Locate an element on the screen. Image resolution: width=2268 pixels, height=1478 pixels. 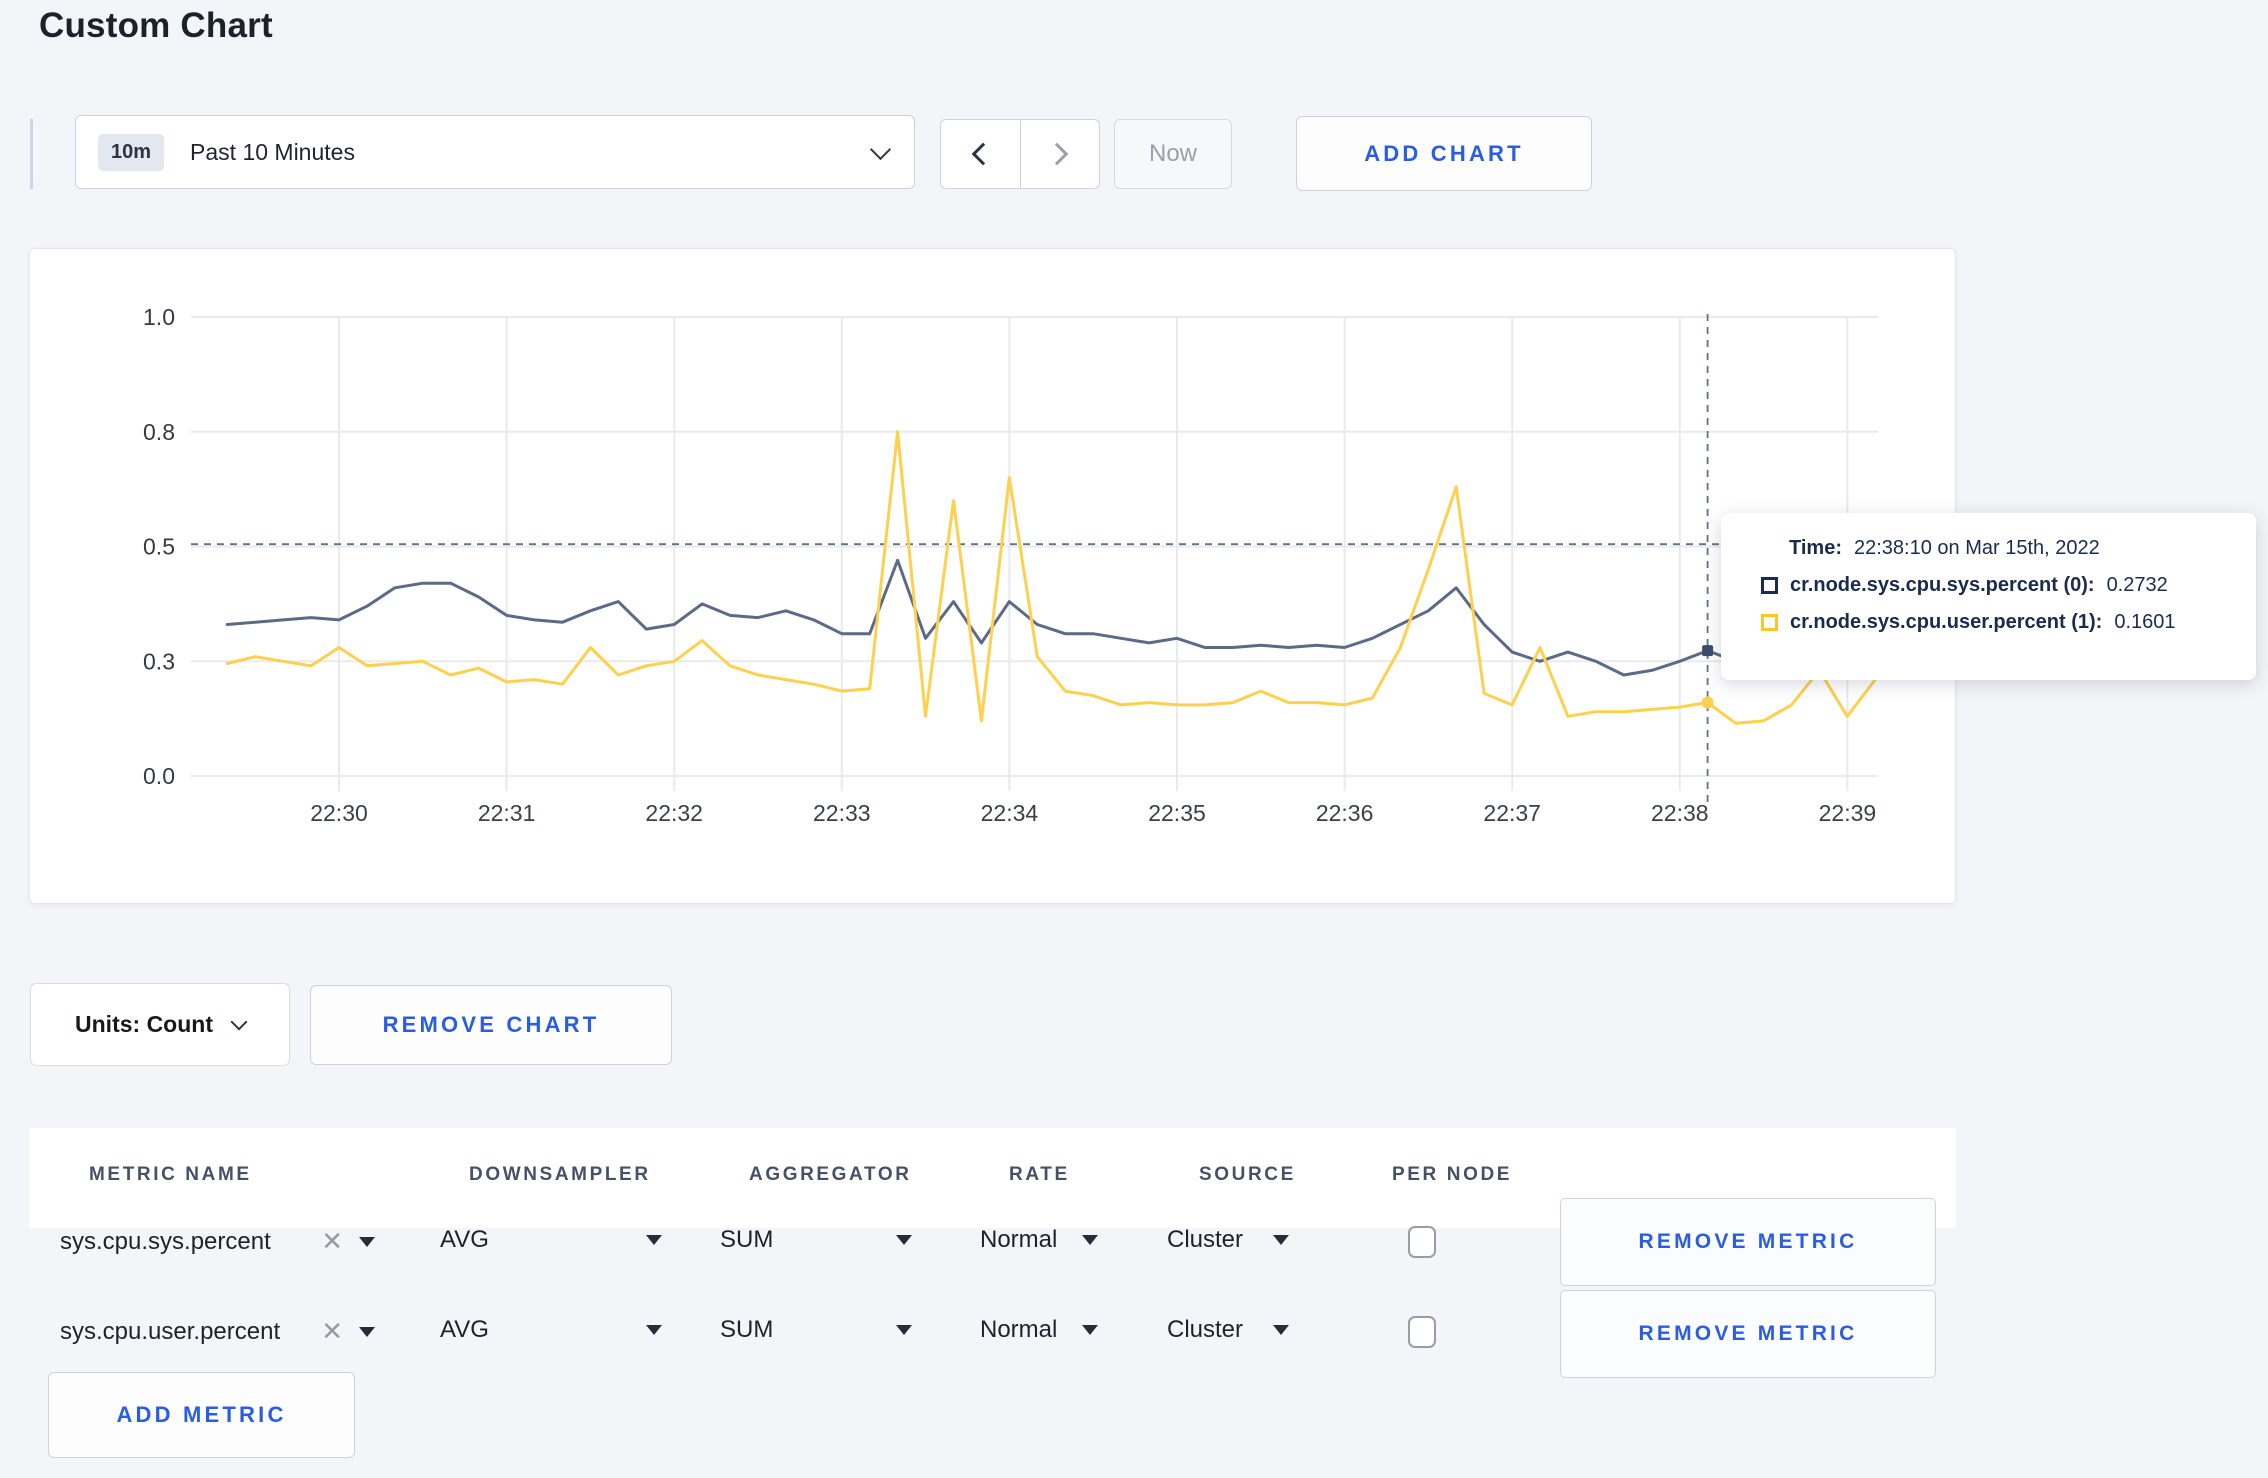
svg-text: 0.5 is located at coordinates (159, 547).